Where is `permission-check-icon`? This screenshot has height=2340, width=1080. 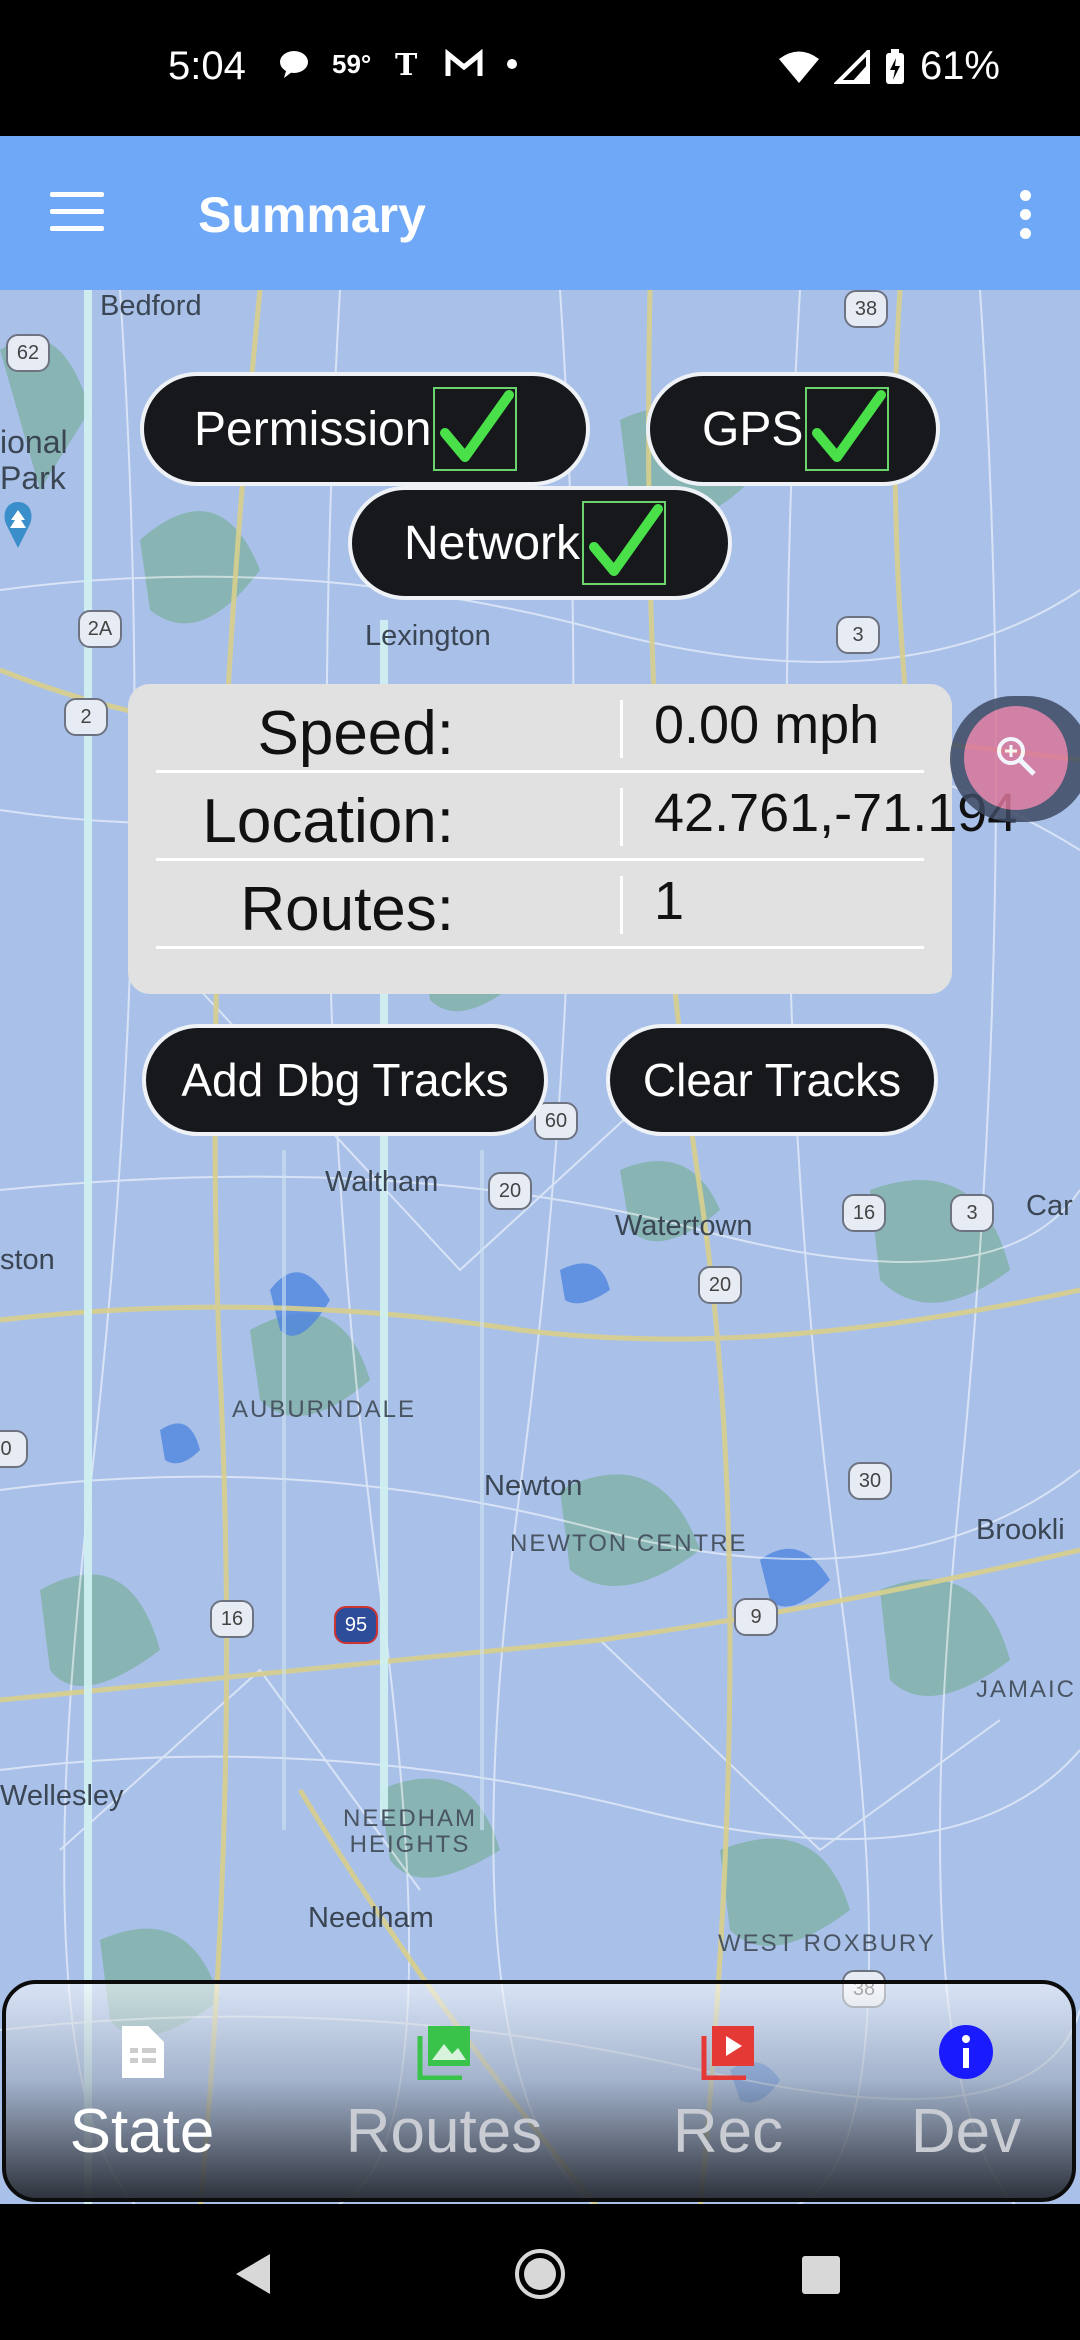
permission-check-icon is located at coordinates (475, 429).